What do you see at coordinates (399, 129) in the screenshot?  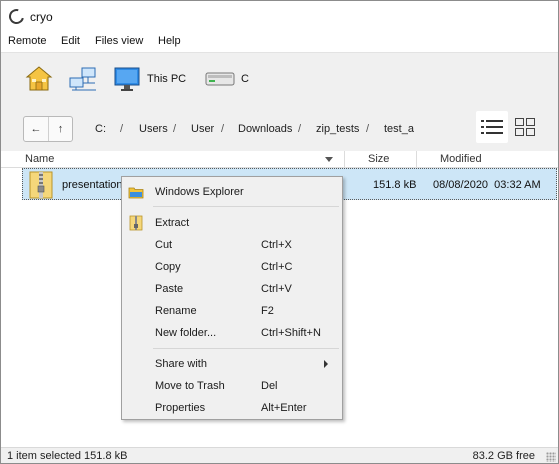 I see `breadcrumb-item-test-a: test_a` at bounding box center [399, 129].